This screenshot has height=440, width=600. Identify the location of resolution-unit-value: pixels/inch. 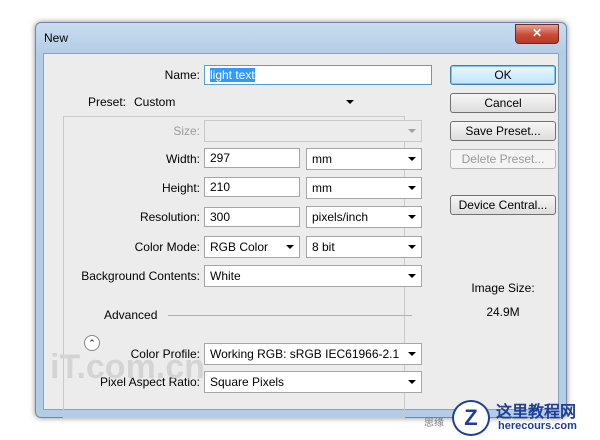
(340, 217).